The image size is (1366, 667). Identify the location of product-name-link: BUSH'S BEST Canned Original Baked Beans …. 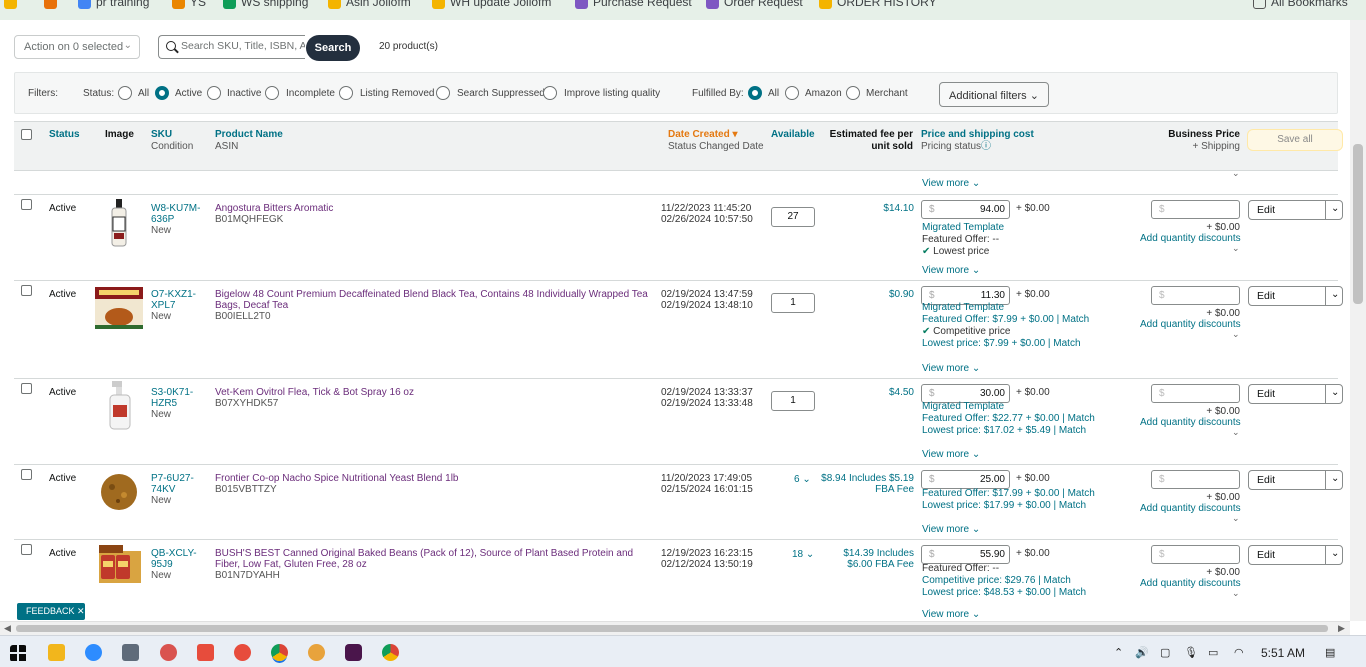
(424, 559).